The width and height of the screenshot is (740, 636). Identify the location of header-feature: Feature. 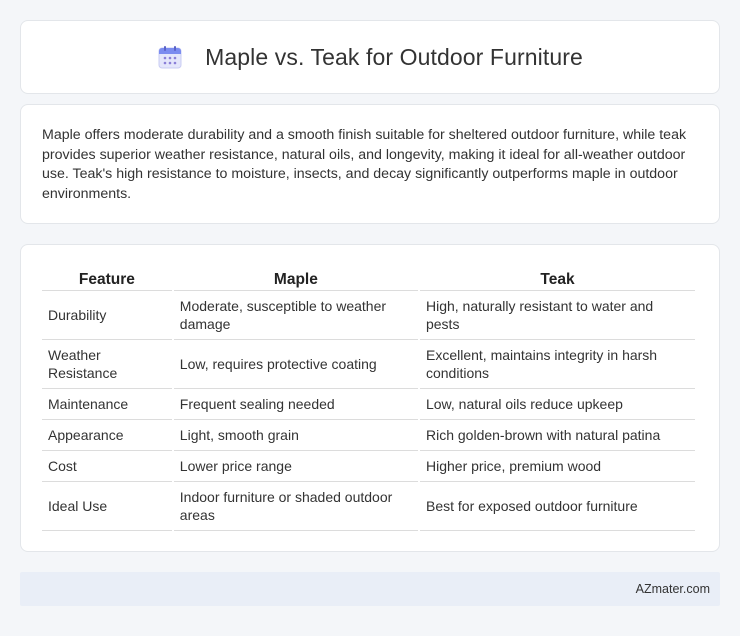
(107, 279).